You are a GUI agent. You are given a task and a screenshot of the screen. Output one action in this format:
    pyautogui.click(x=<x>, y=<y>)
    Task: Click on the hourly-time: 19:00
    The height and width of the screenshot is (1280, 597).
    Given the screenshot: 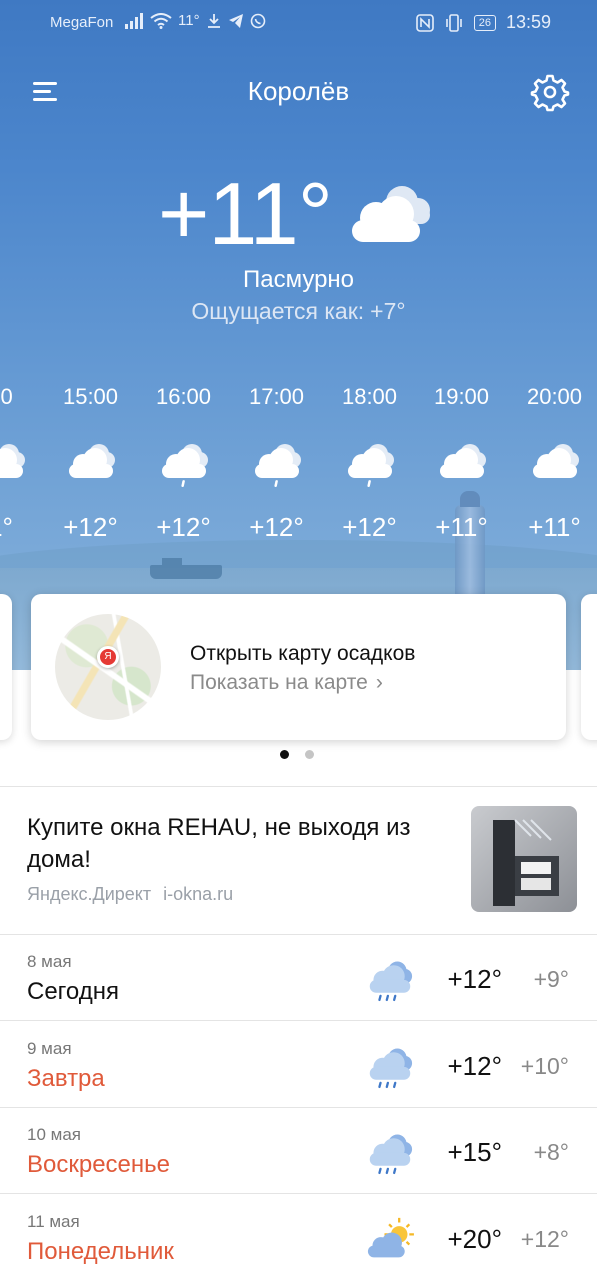 What is the action you would take?
    pyautogui.click(x=461, y=396)
    